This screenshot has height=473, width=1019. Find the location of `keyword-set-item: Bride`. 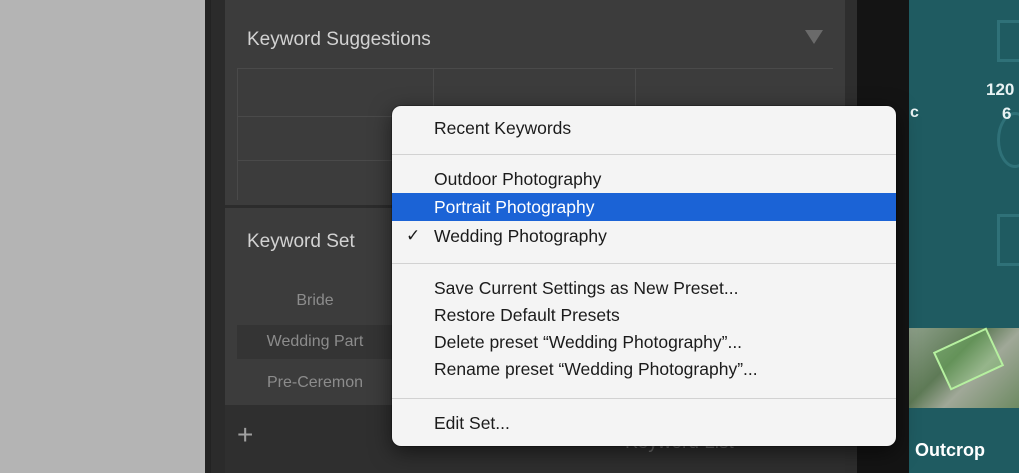

keyword-set-item: Bride is located at coordinates (315, 301).